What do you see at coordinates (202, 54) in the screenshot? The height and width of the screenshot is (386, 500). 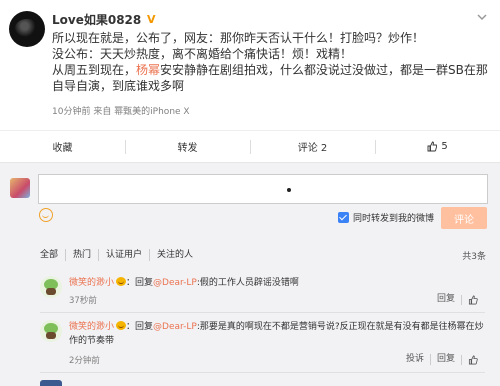 I see `post-line-2: 没公布：天天炒热度，离不离婚给个痛快话！烦！戏精！` at bounding box center [202, 54].